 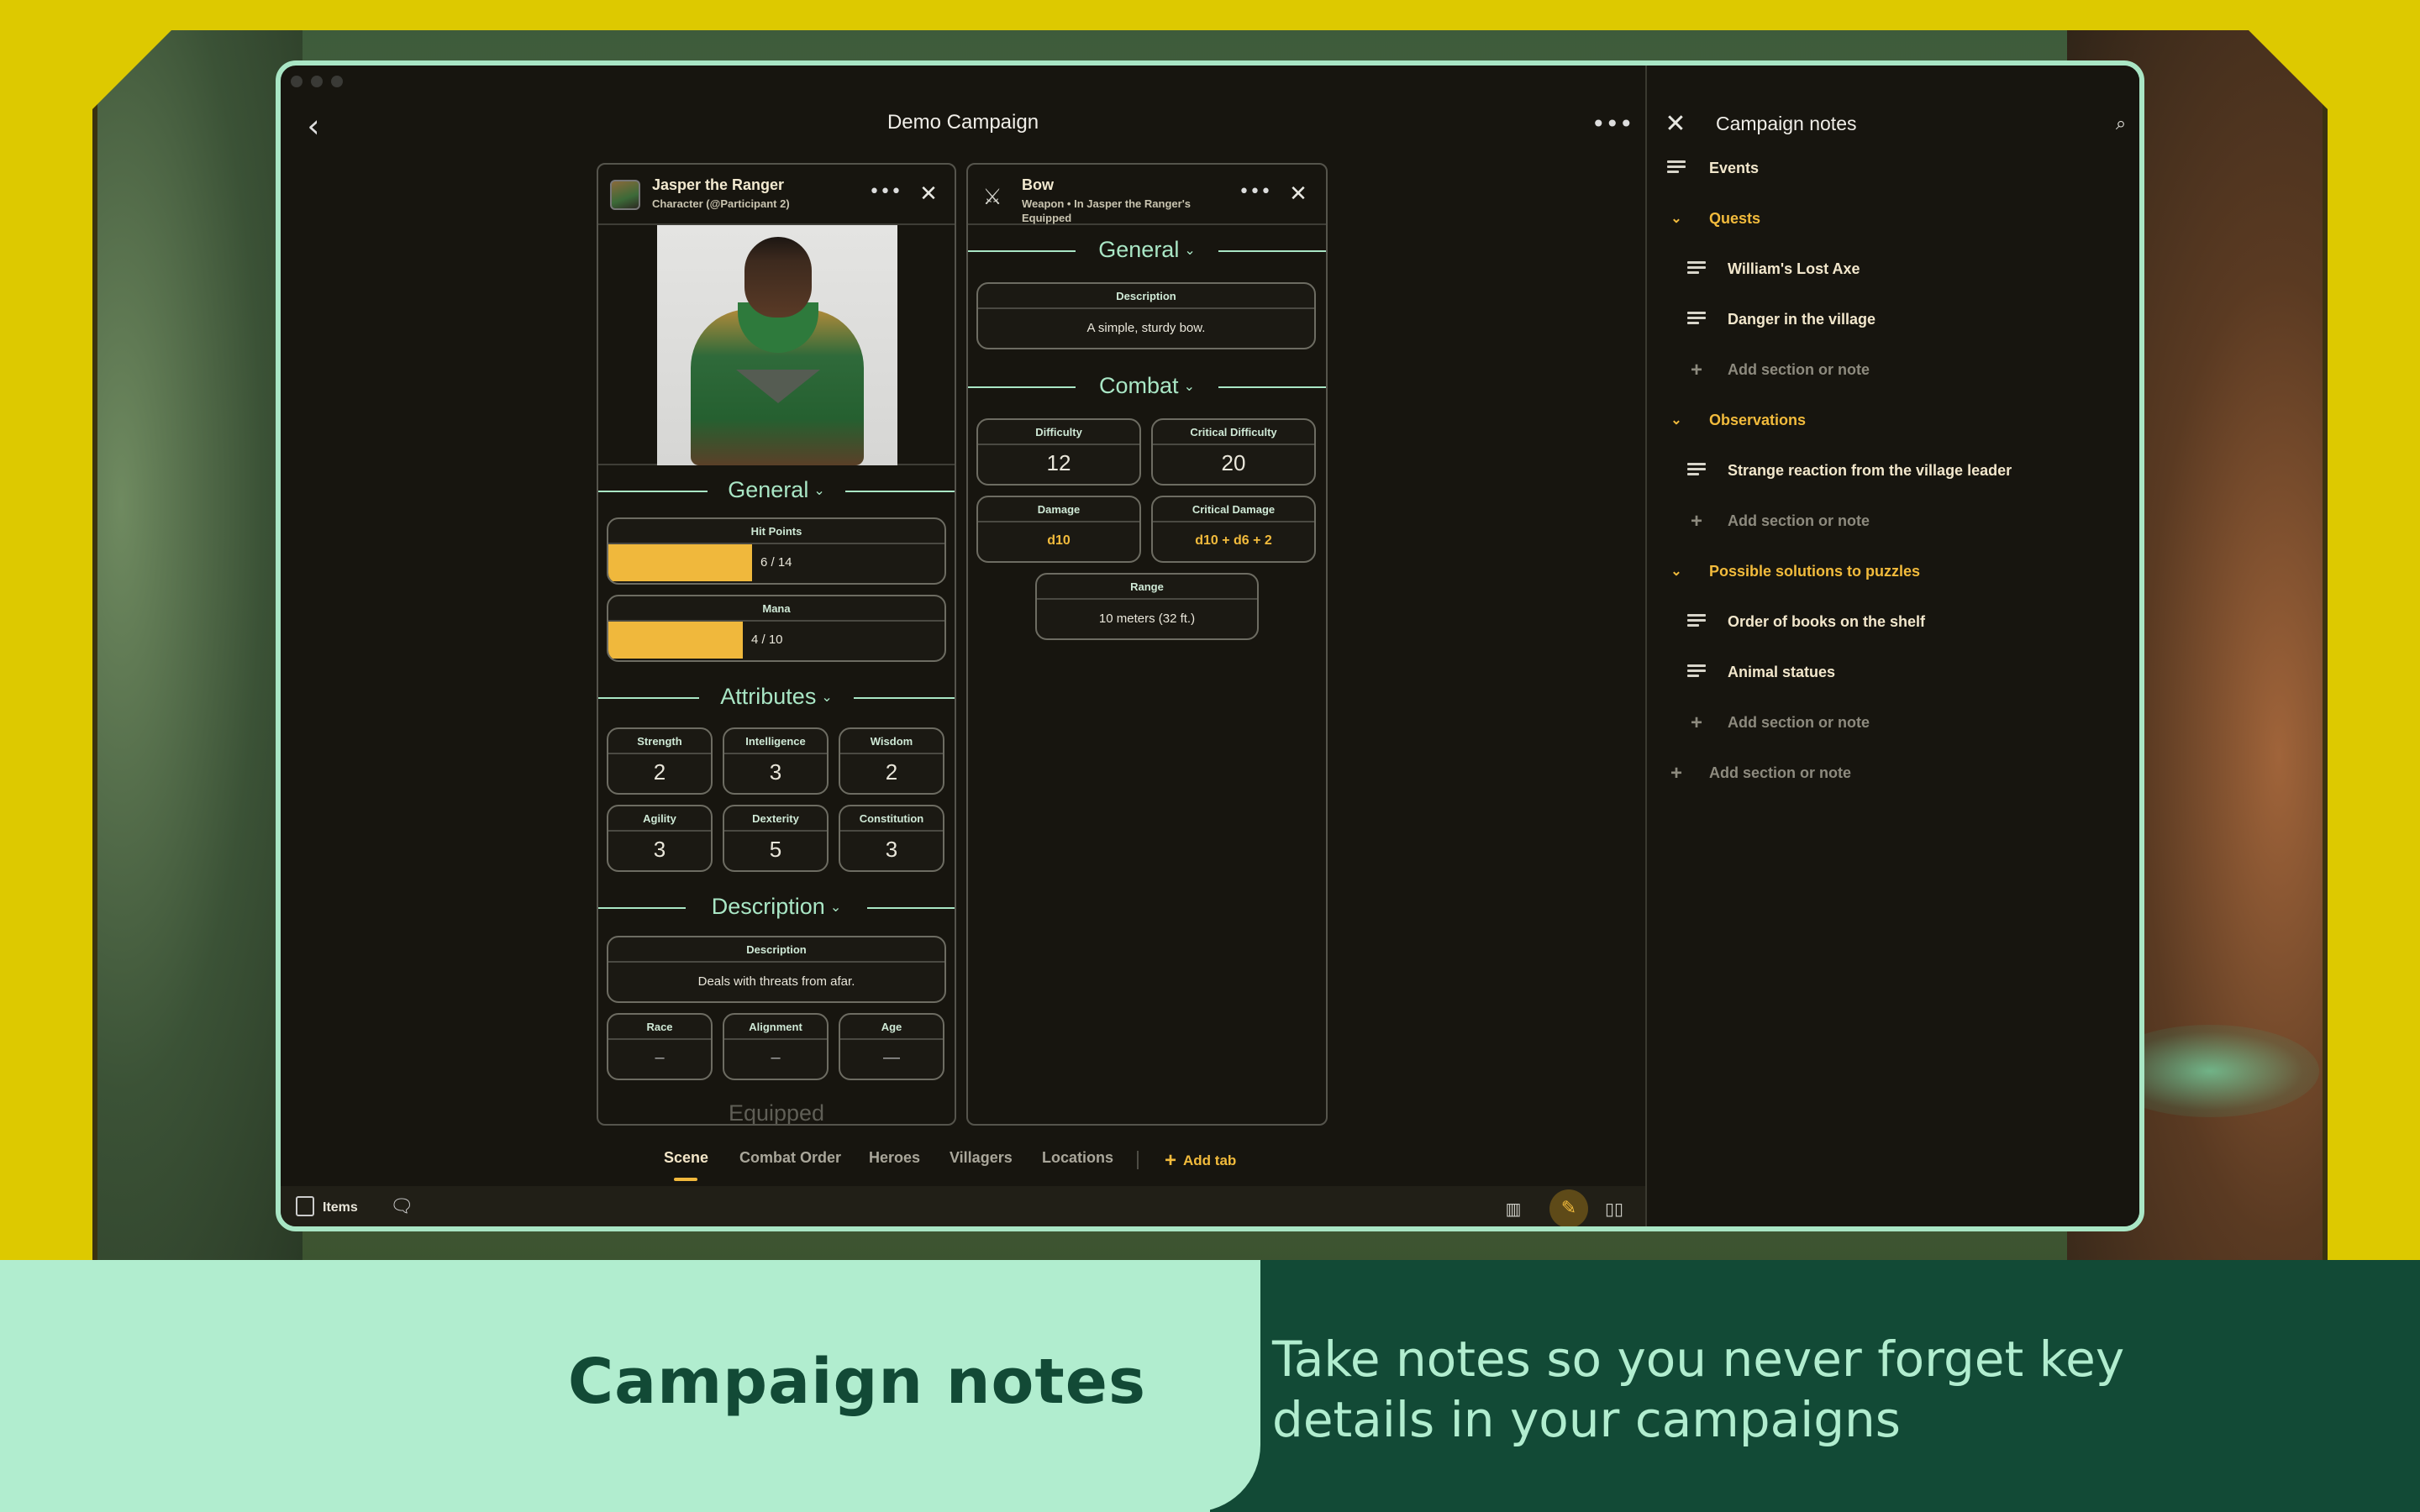 I want to click on notes-header: ✕ Campaign notes ⌕, so click(x=1893, y=127).